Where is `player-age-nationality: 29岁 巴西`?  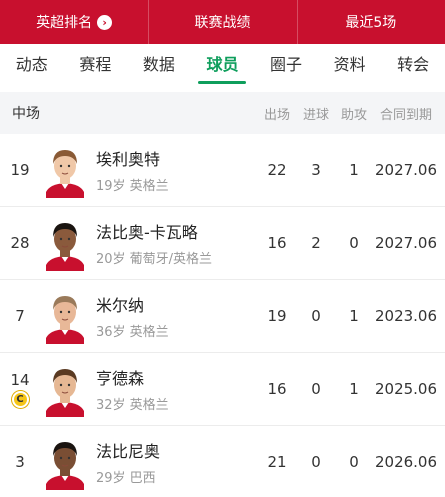 player-age-nationality: 29岁 巴西 is located at coordinates (126, 478).